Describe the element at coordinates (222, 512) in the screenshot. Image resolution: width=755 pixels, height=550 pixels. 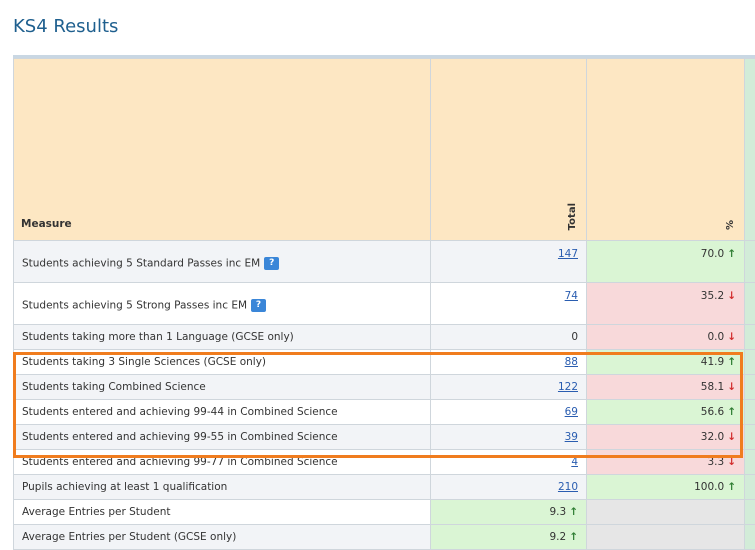
I see `measure-cell: Average Entries per Student` at that location.